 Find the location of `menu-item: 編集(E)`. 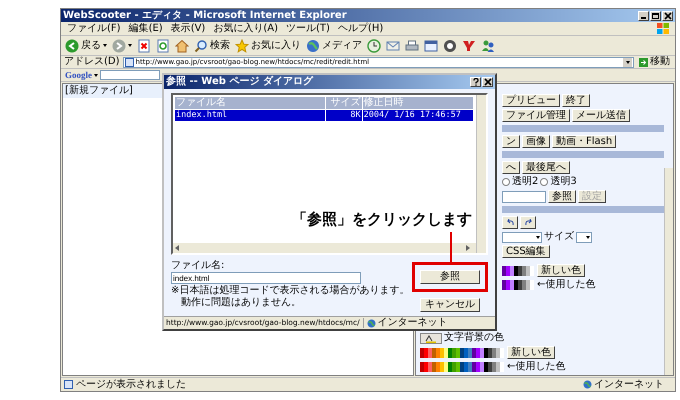

menu-item: 編集(E) is located at coordinates (145, 28).